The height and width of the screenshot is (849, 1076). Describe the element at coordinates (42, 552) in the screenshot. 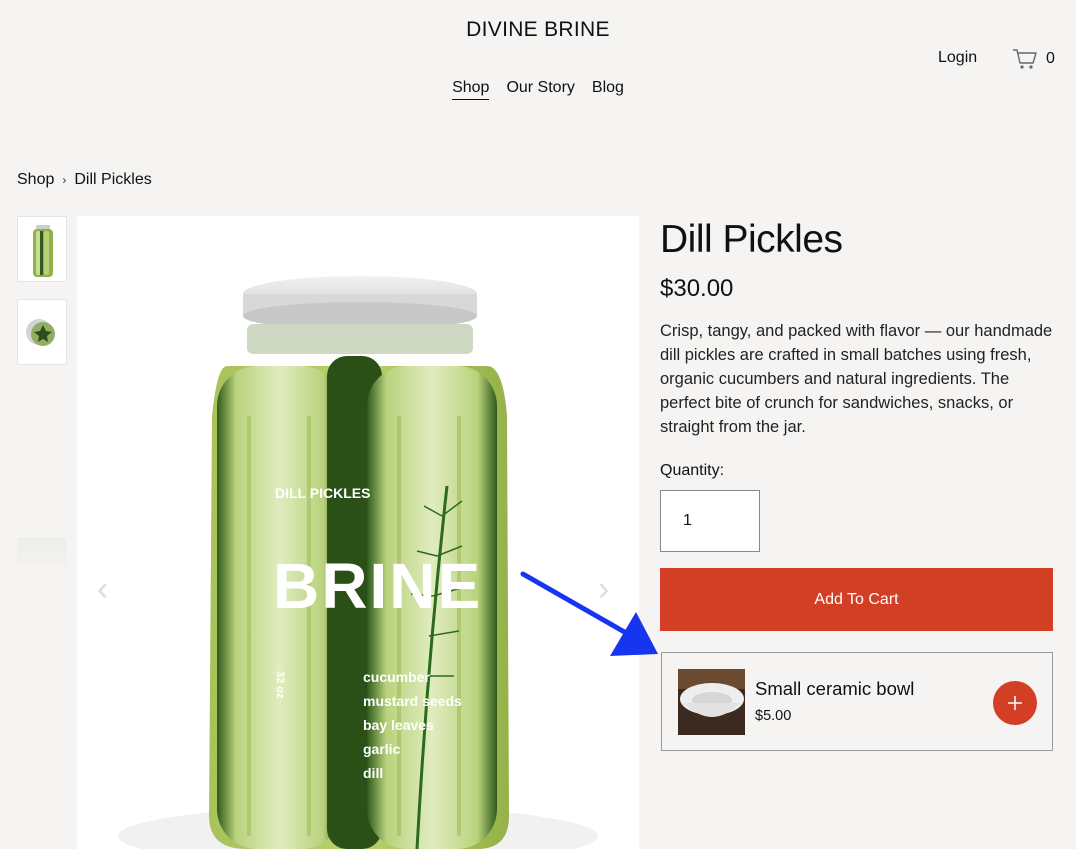

I see `thumbnail-placeholder` at that location.